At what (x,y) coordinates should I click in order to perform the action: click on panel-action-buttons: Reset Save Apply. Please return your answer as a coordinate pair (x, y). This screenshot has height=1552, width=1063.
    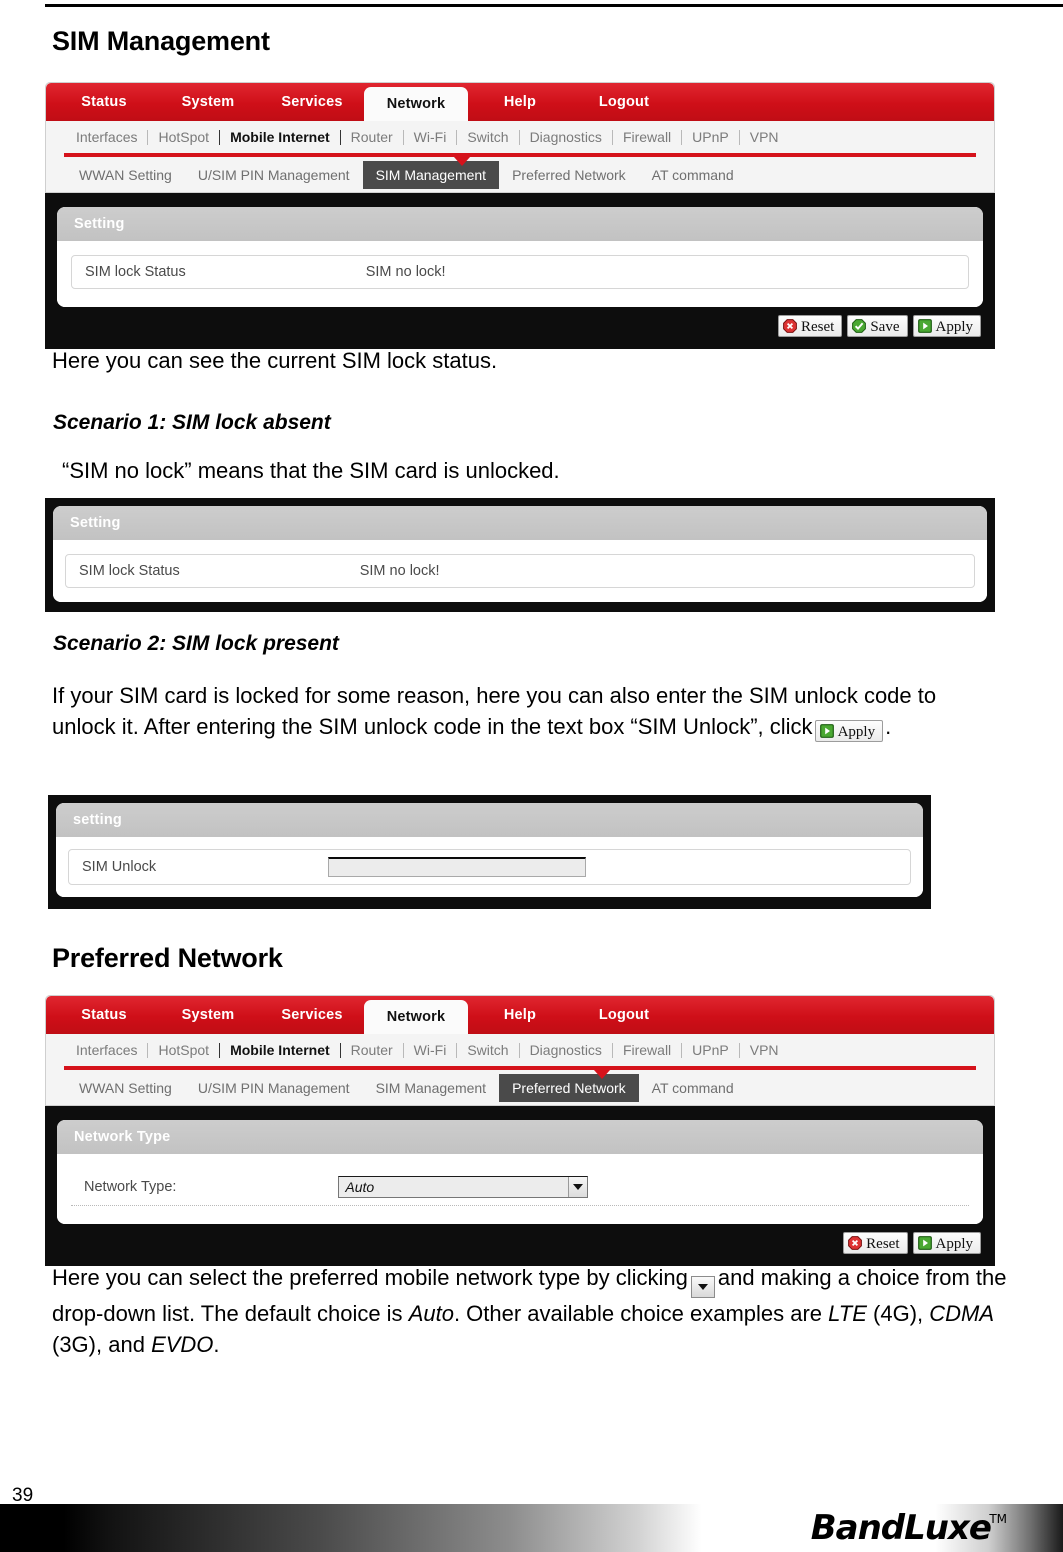
    Looking at the image, I should click on (520, 323).